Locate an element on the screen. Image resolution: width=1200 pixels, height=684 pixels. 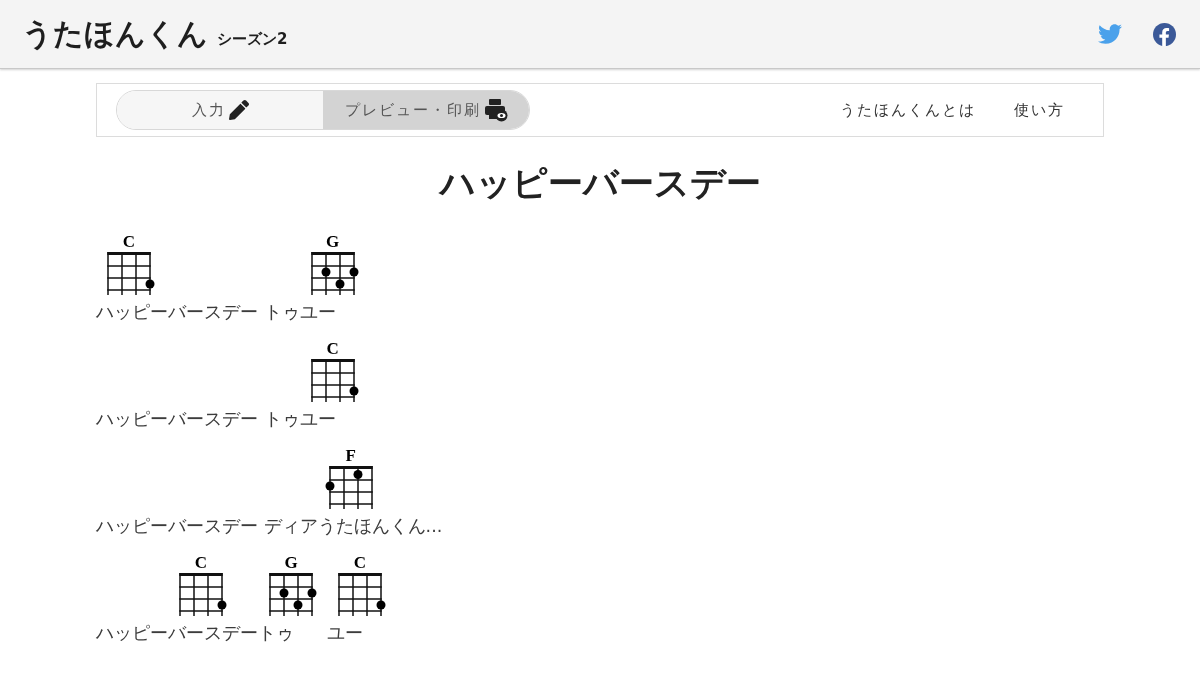
printer-icon is located at coordinates (495, 110).